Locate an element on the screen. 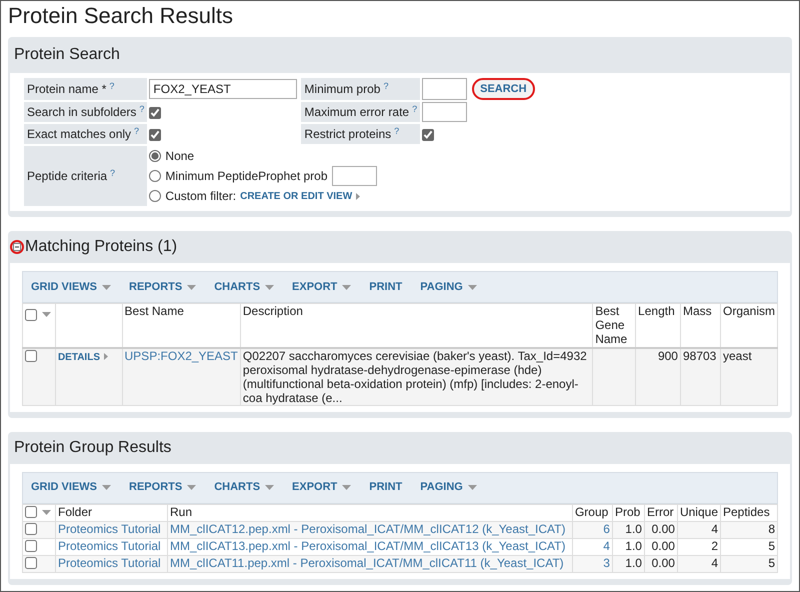  panel-title: Protein Group Results is located at coordinates (92, 448).